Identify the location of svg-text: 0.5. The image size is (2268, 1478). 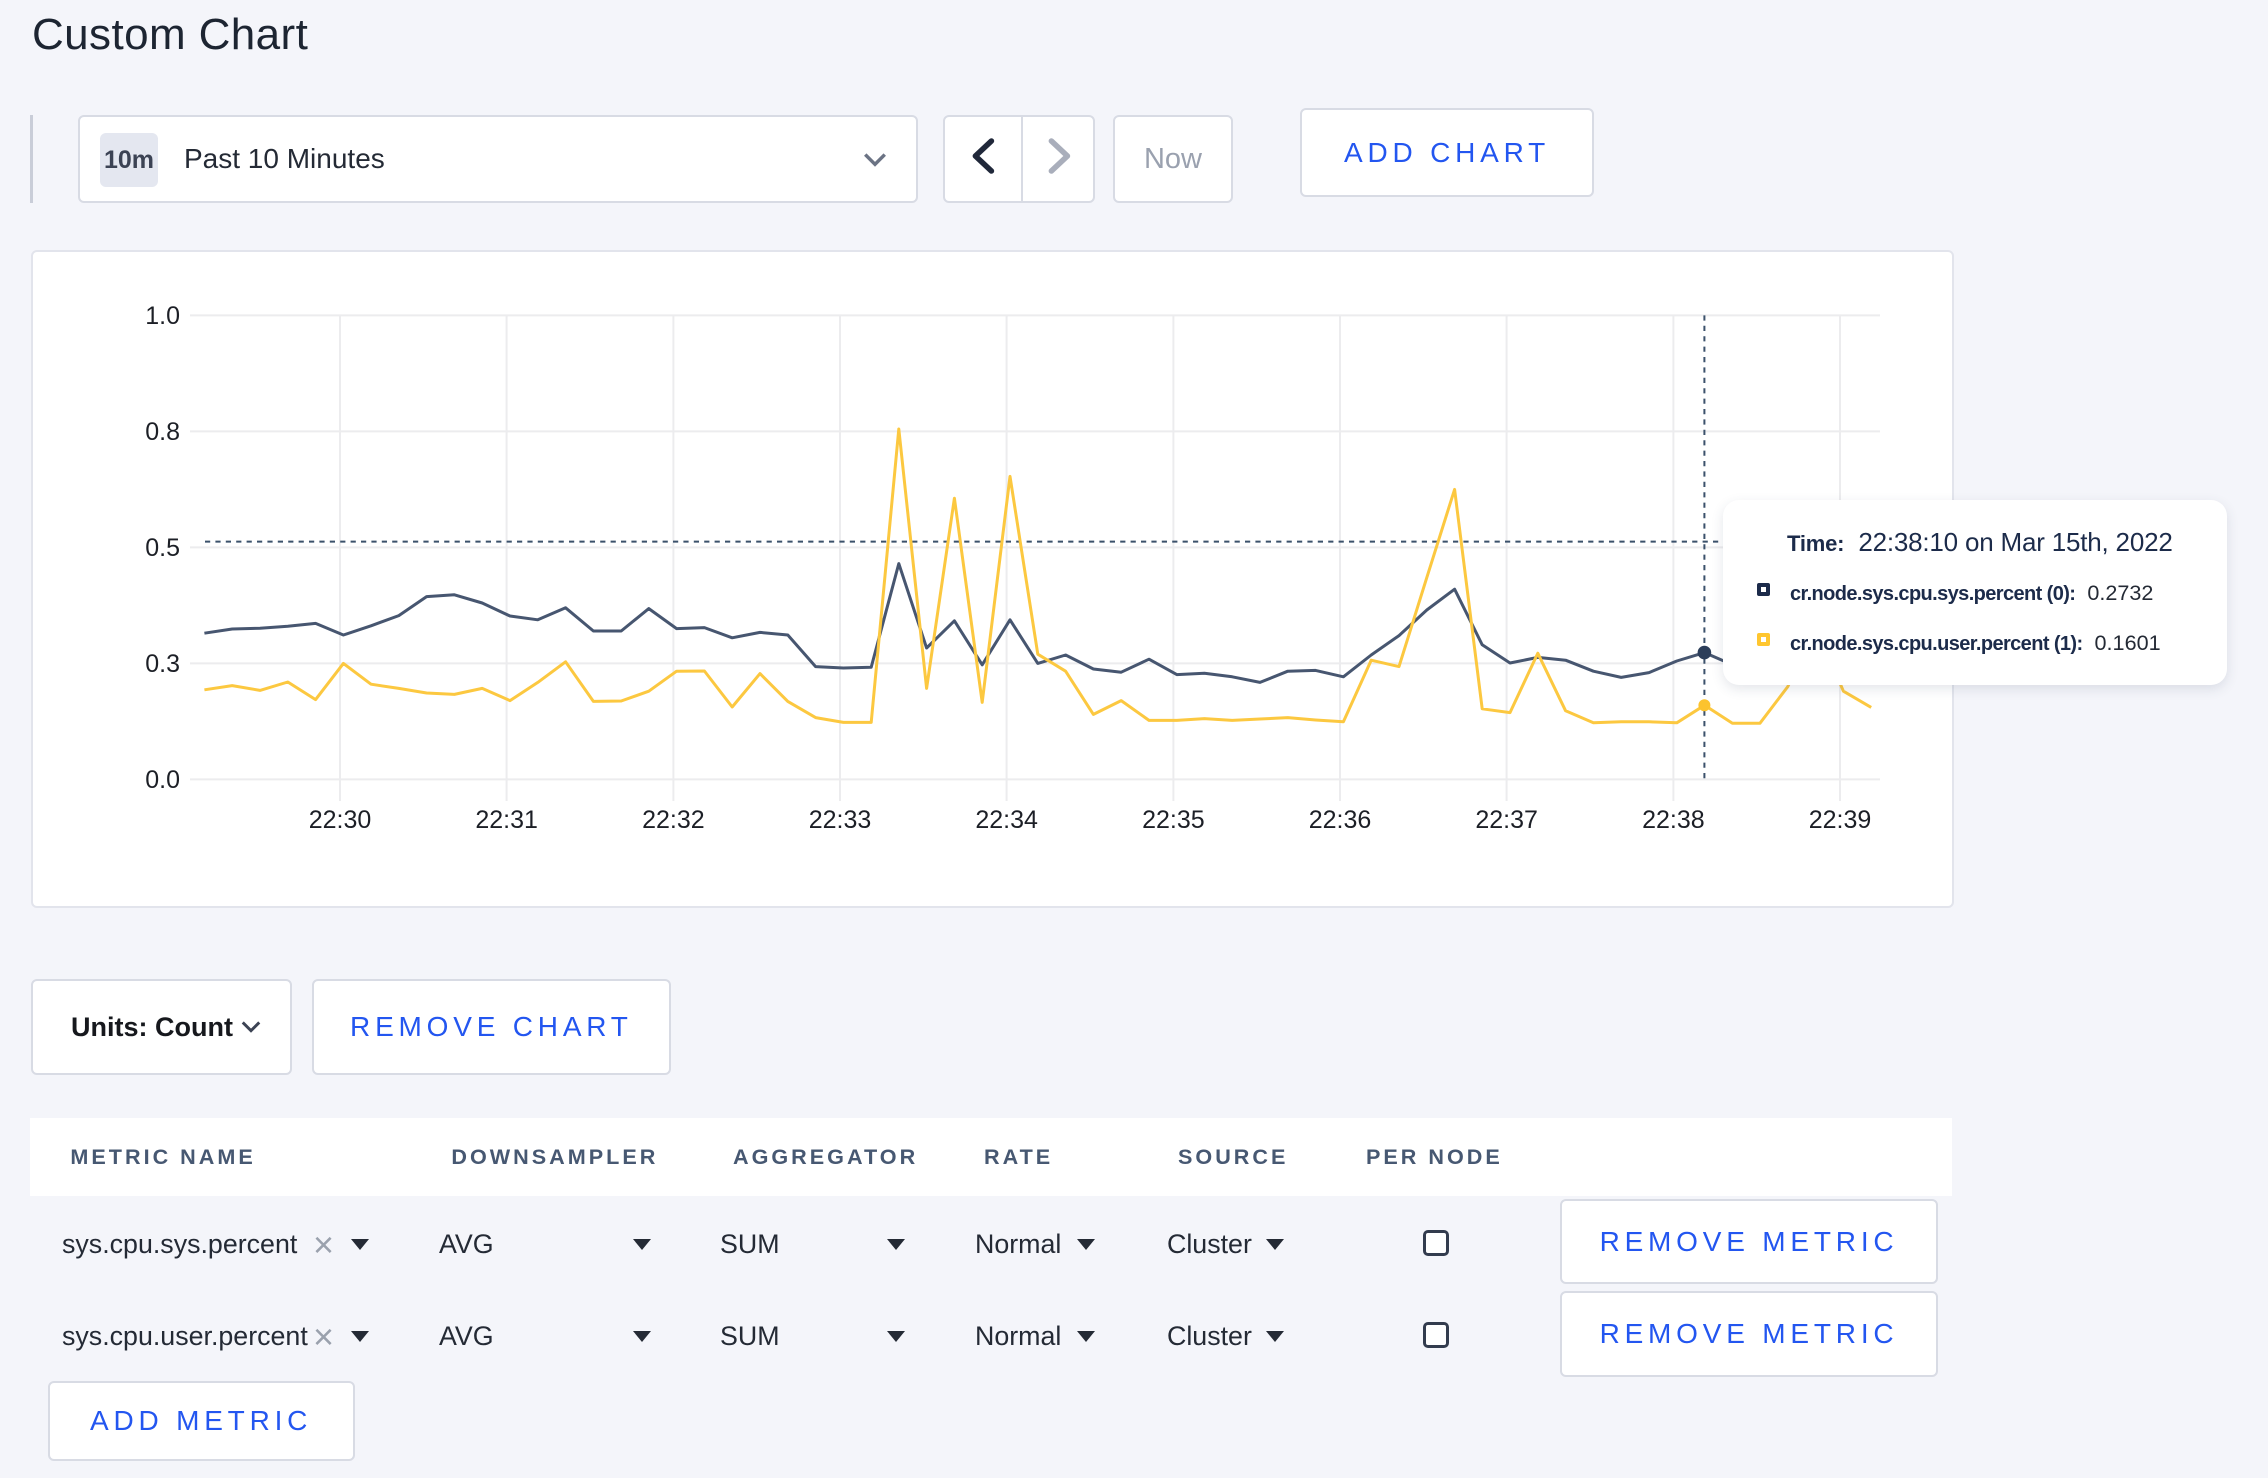
(162, 548).